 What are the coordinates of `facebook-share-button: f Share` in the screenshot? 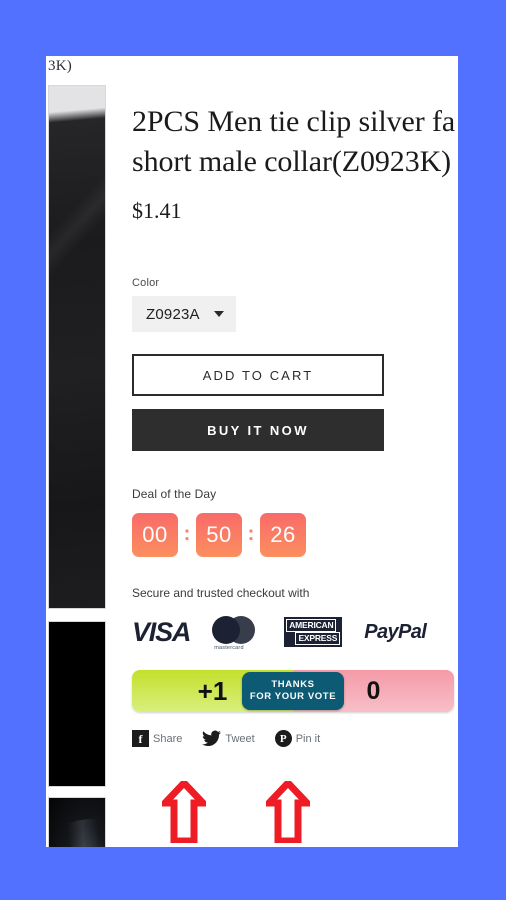 It's located at (157, 738).